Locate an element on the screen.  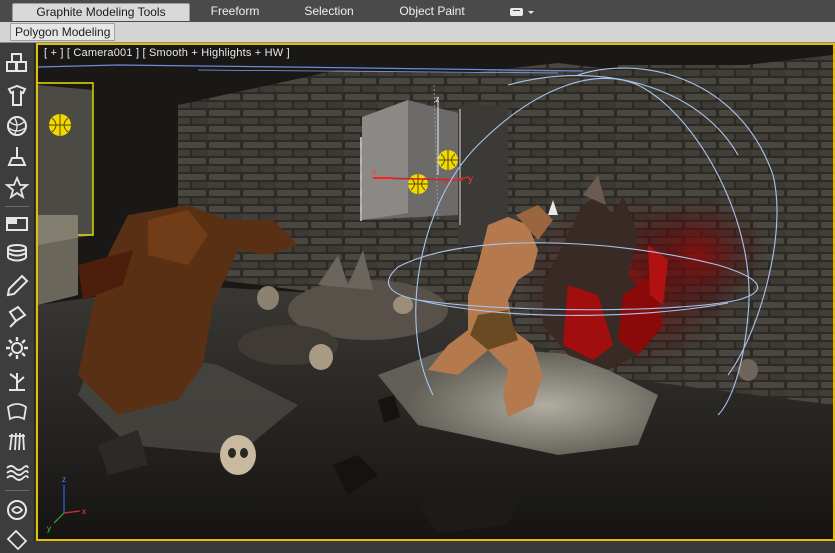
light-icon is located at coordinates (17, 157).